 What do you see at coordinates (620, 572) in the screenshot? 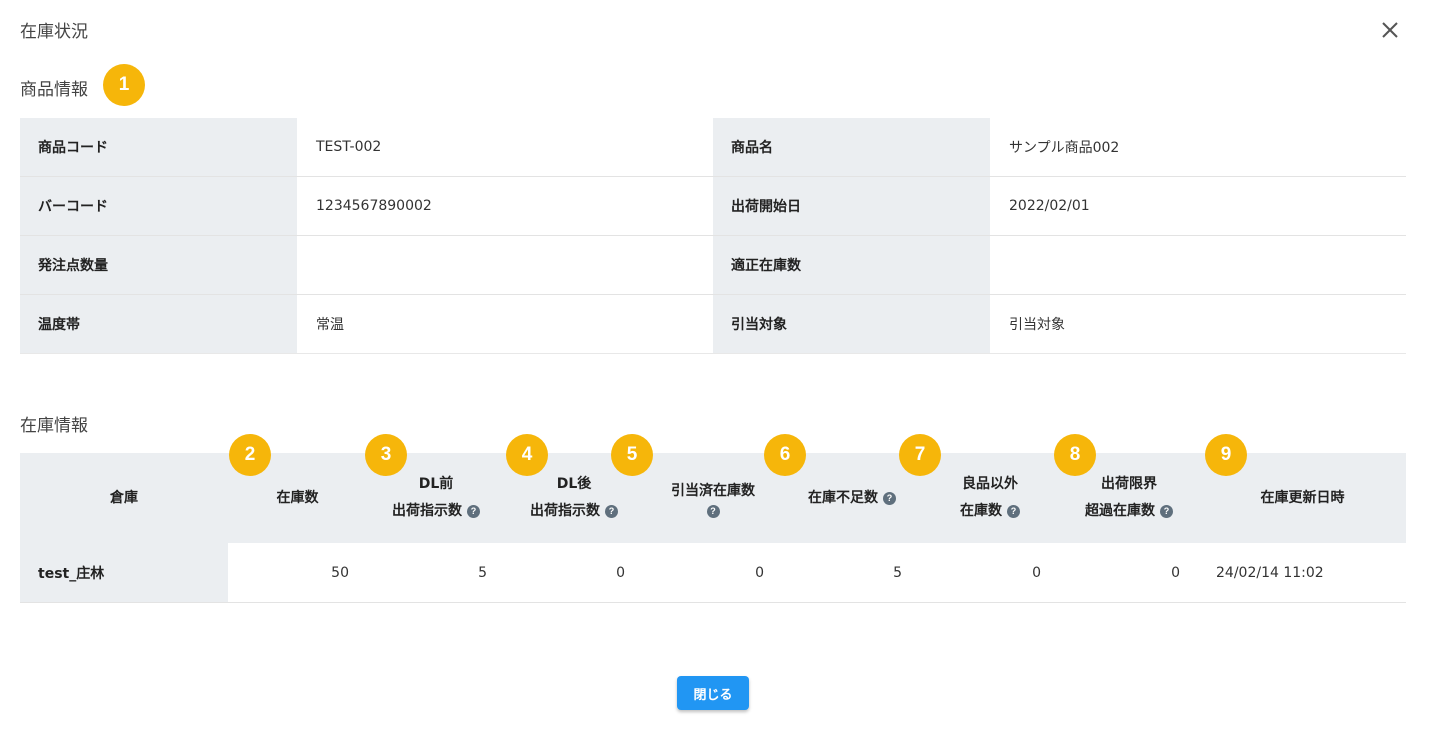
I see `dl-after-cell: 0` at bounding box center [620, 572].